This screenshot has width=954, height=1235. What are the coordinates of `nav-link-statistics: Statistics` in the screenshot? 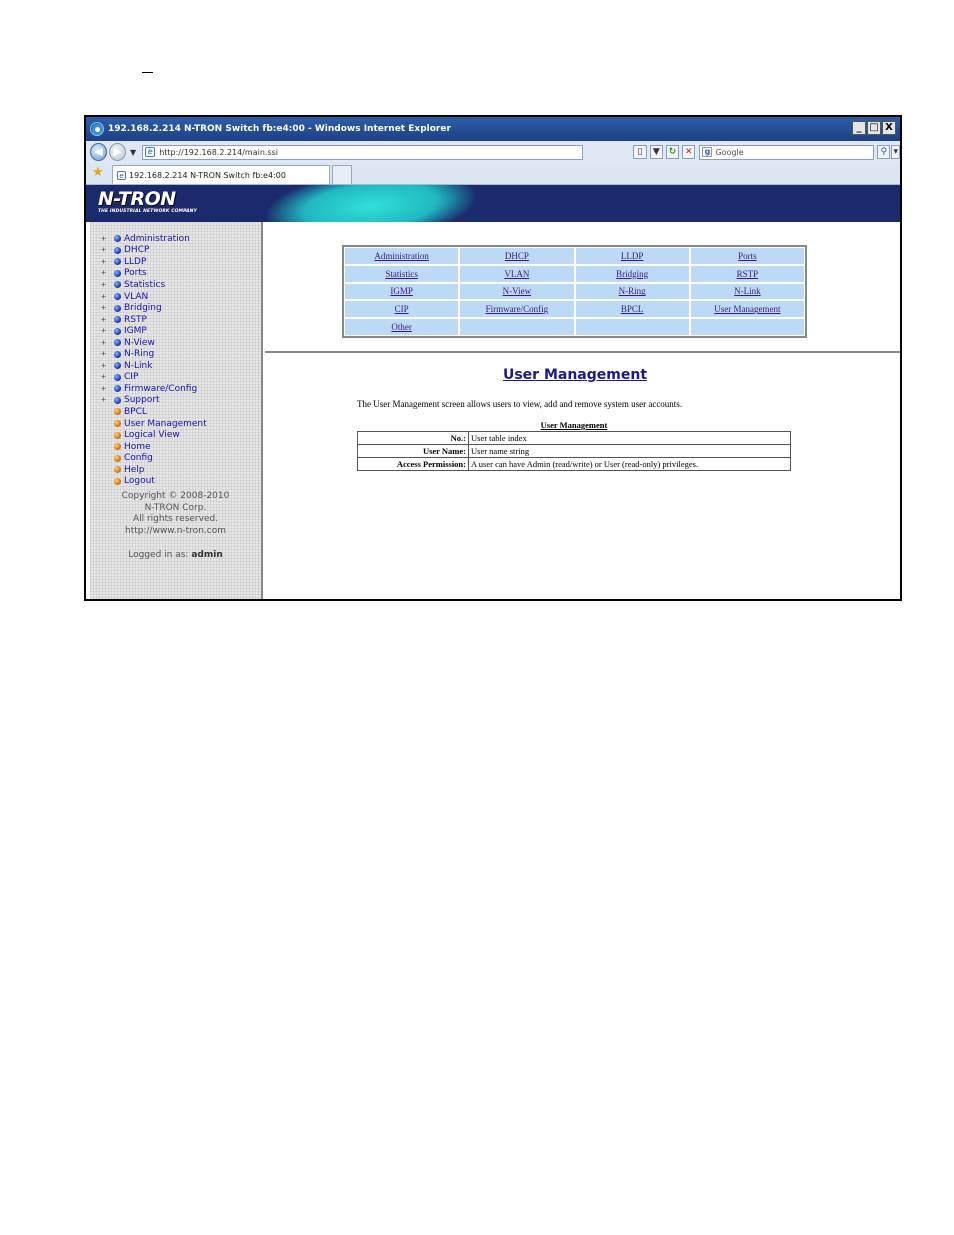 It's located at (402, 273).